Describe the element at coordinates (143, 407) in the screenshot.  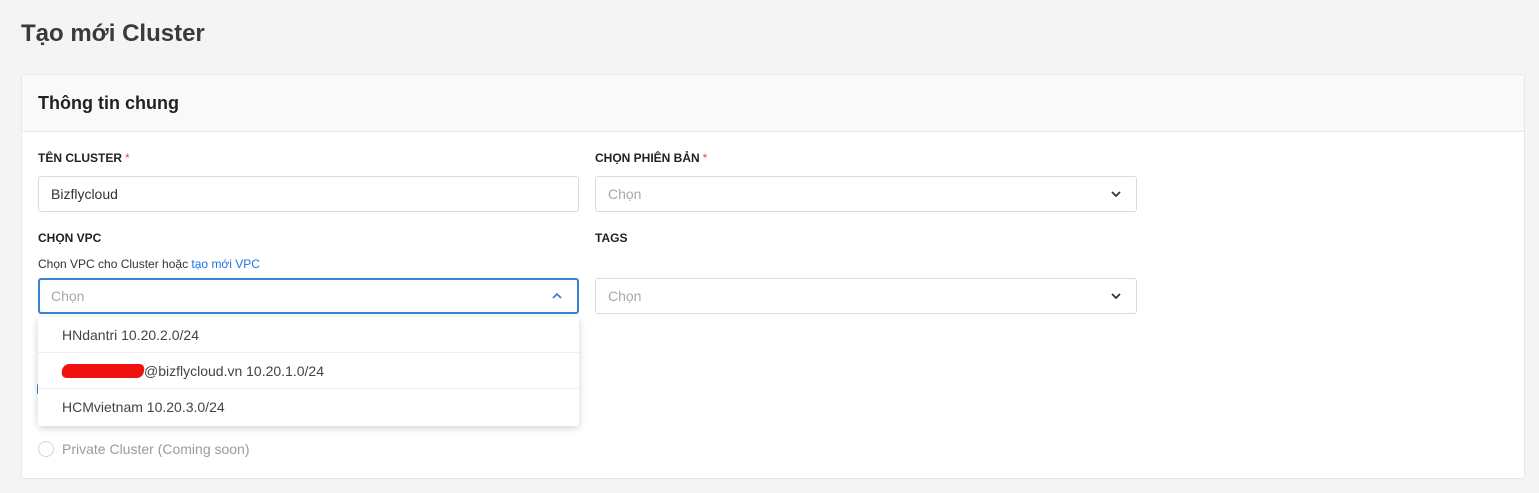
I see `vpc-option-label: HCMvietnam 10.20.3.0/24` at that location.